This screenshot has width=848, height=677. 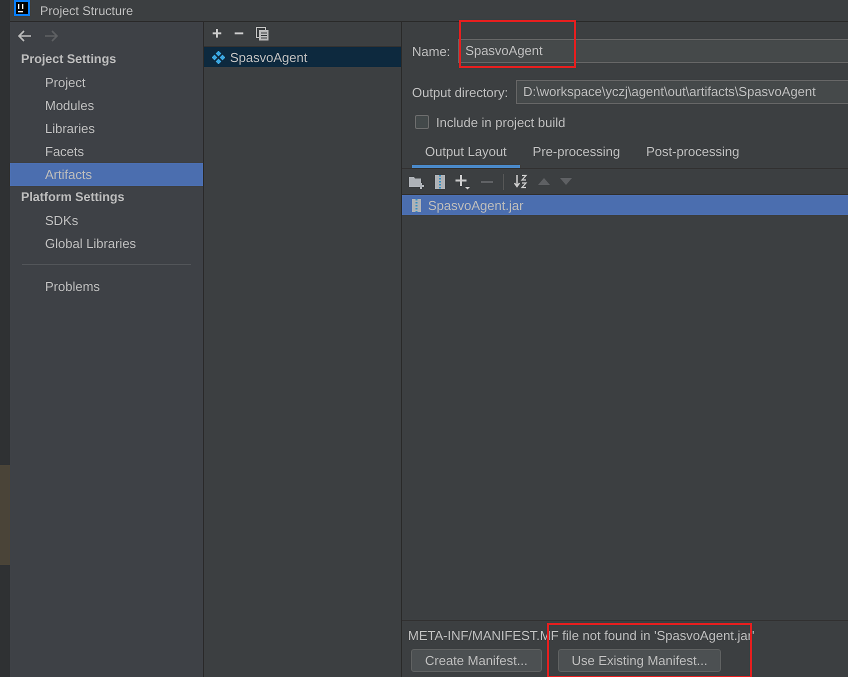 I want to click on name-field: SpasvoAgent, so click(x=653, y=51).